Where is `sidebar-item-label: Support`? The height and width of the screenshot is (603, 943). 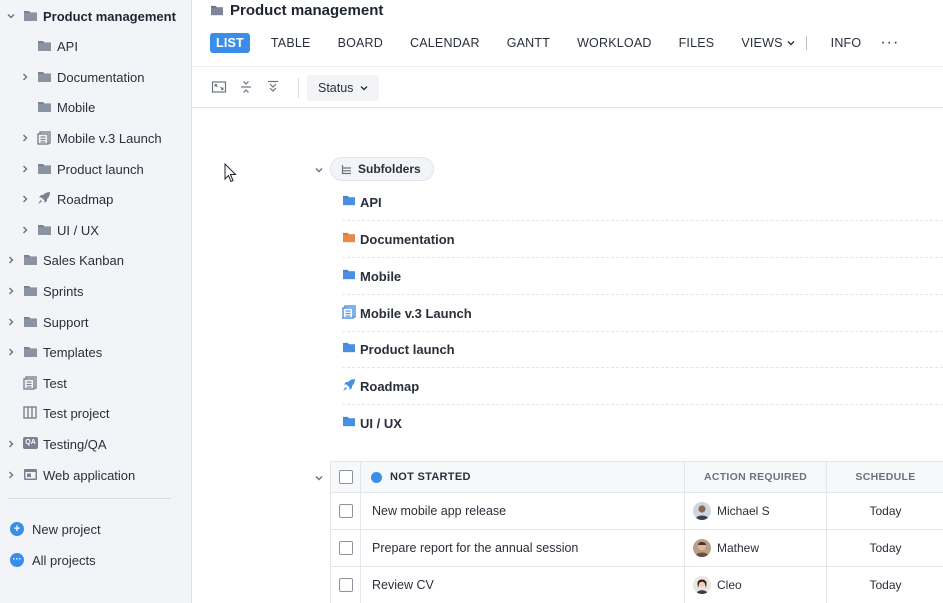 sidebar-item-label: Support is located at coordinates (66, 322).